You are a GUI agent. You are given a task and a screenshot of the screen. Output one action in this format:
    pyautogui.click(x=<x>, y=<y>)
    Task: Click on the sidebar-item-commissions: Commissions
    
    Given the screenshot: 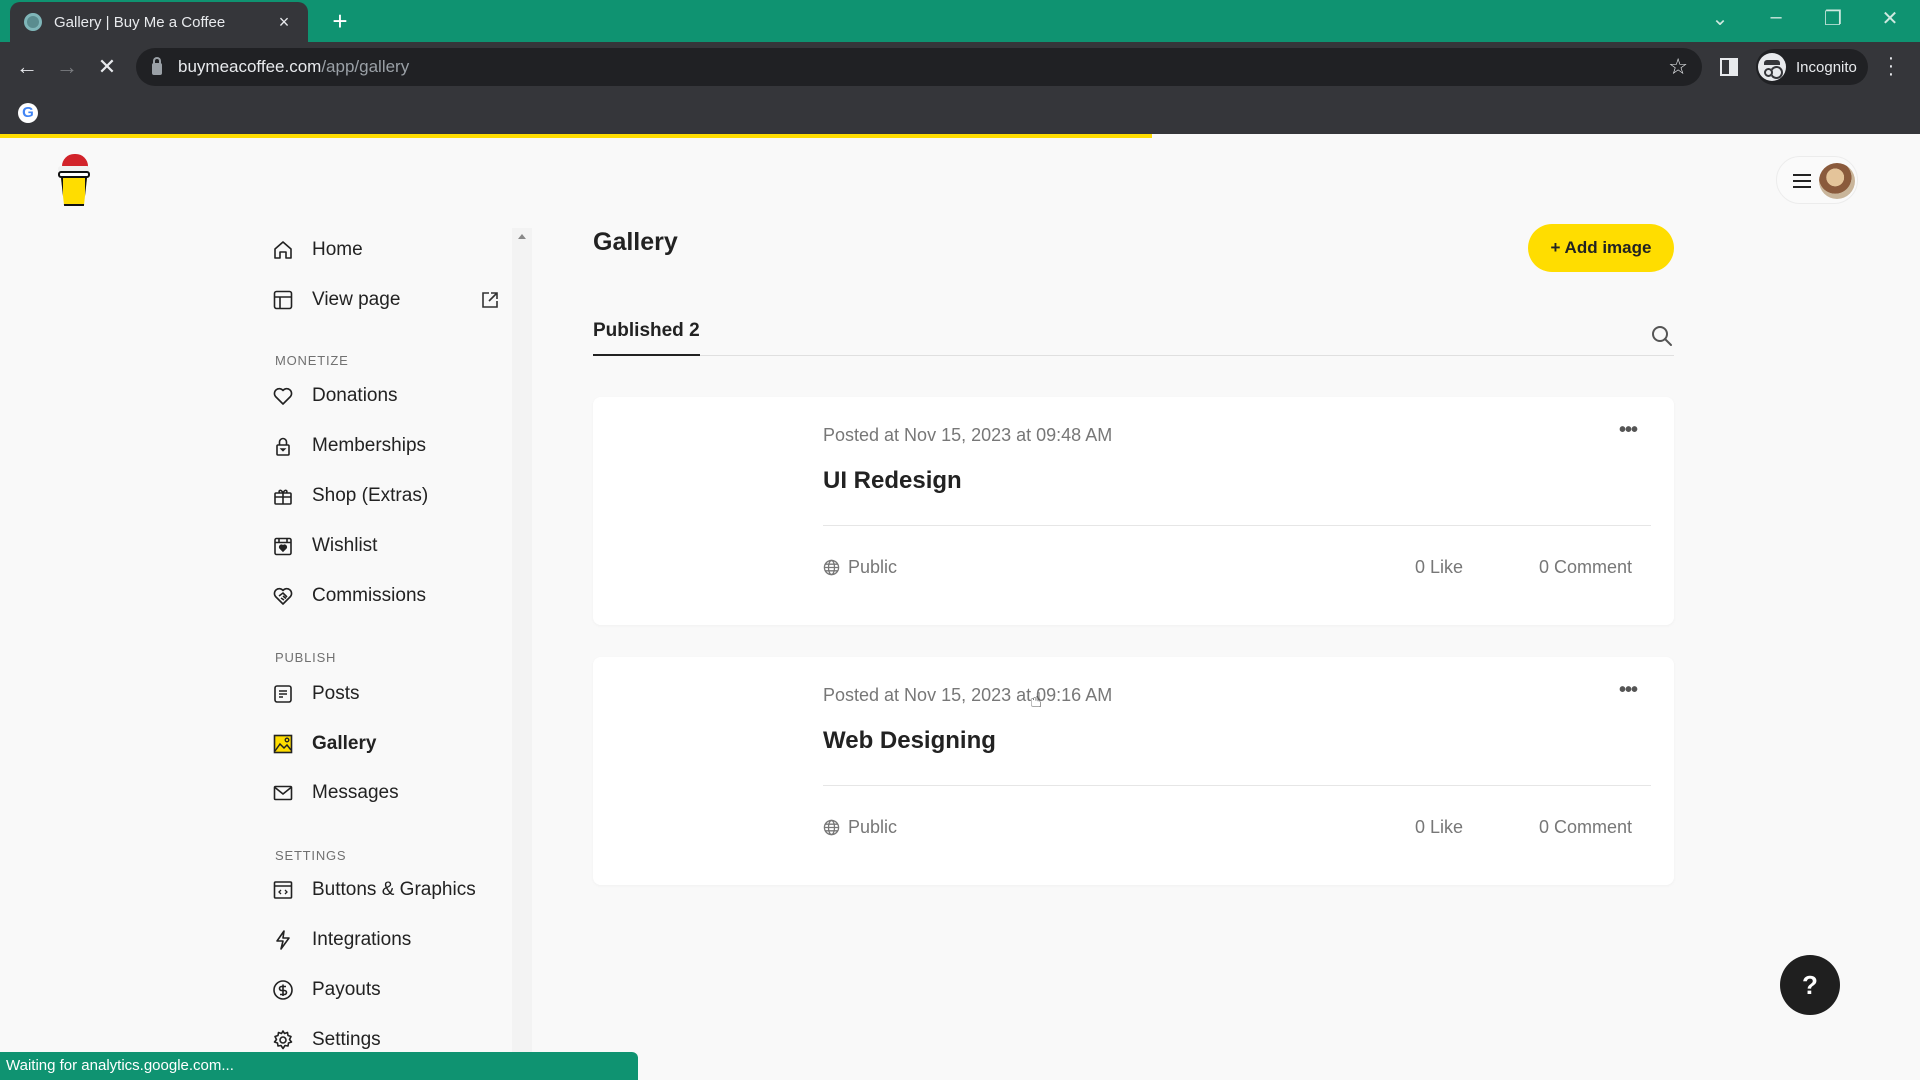 What is the action you would take?
    pyautogui.click(x=392, y=596)
    